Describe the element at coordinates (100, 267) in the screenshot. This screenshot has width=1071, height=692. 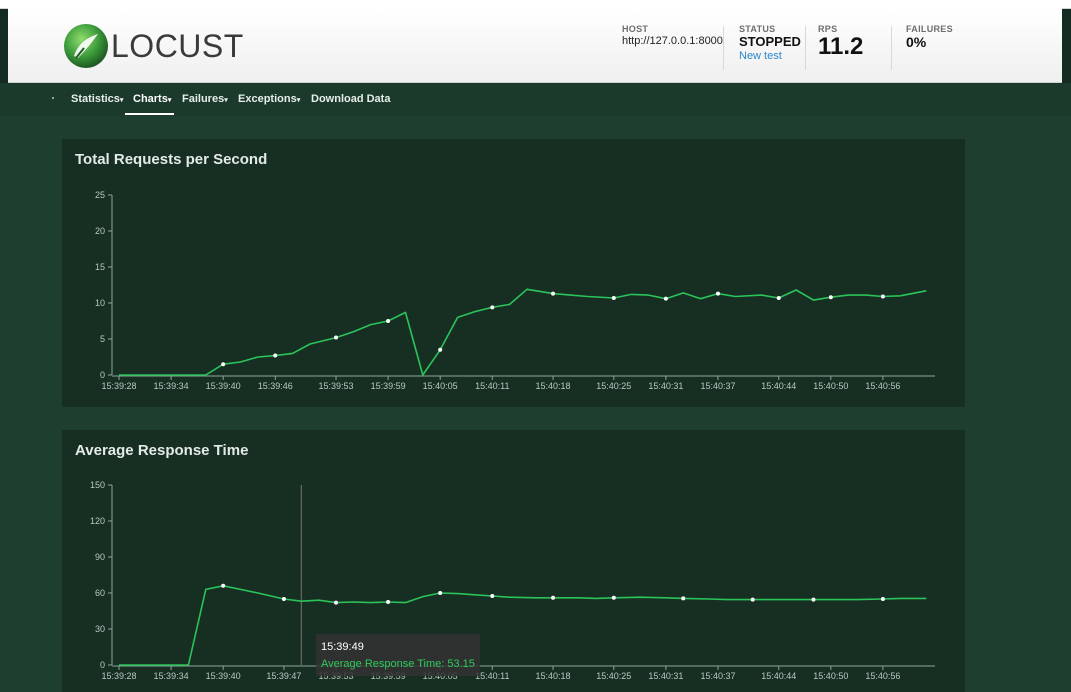
I see `y-tick-label: 15` at that location.